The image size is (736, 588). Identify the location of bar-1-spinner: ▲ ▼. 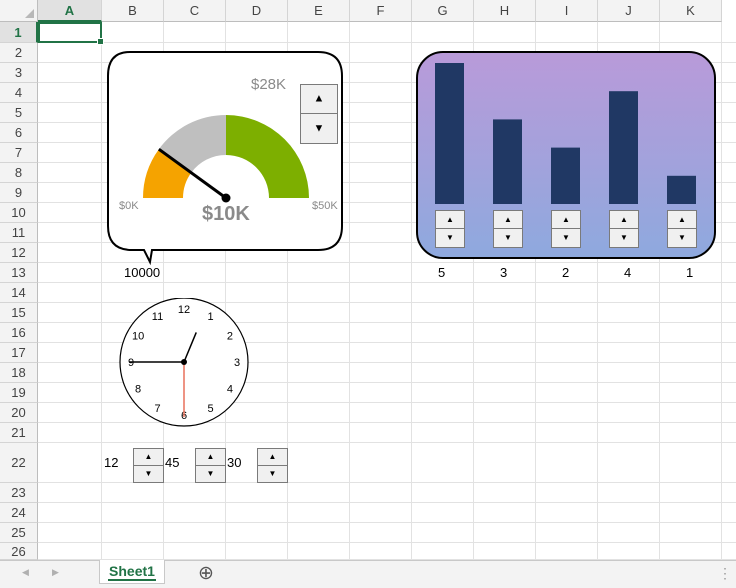
(450, 229).